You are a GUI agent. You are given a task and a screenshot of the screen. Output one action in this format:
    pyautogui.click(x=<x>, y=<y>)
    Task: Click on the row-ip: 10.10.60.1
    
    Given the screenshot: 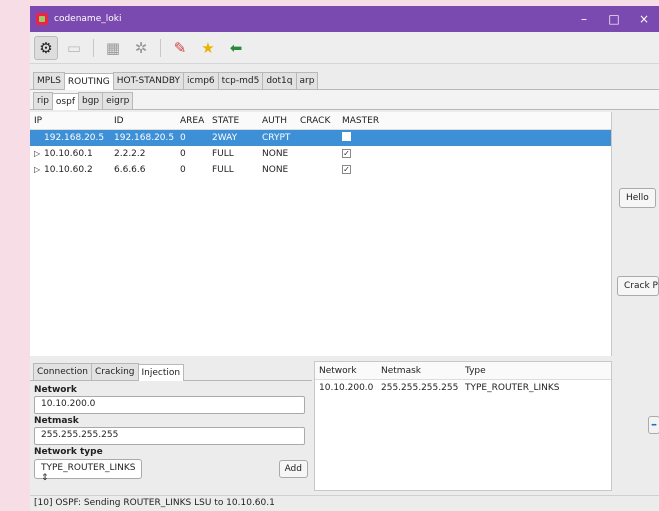 What is the action you would take?
    pyautogui.click(x=68, y=154)
    